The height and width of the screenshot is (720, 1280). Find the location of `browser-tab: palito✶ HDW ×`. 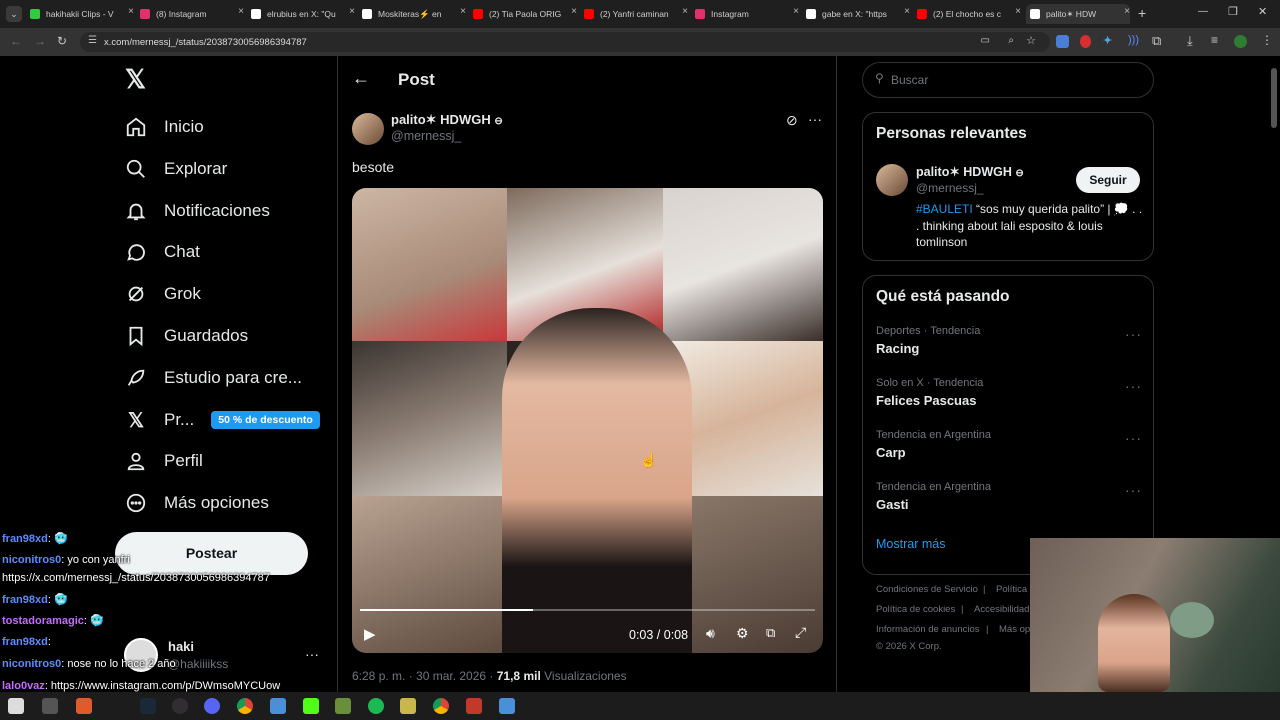

browser-tab: palito✶ HDW × is located at coordinates (1078, 14).